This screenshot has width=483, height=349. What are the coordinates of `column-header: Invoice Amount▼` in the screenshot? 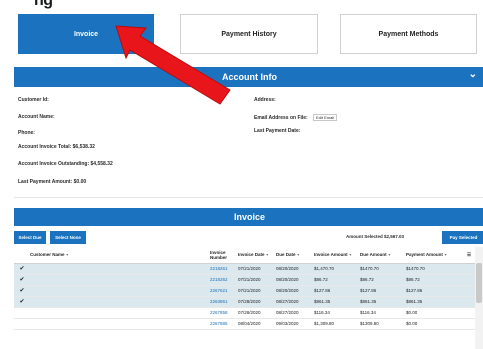 It's located at (335, 255).